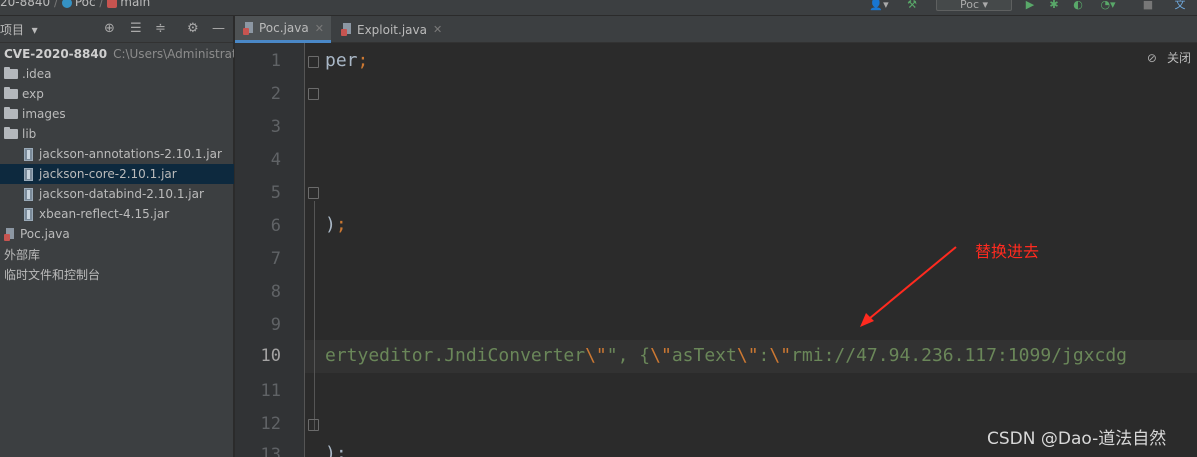 The width and height of the screenshot is (1197, 457). What do you see at coordinates (275, 325) in the screenshot?
I see `line-number: 9` at bounding box center [275, 325].